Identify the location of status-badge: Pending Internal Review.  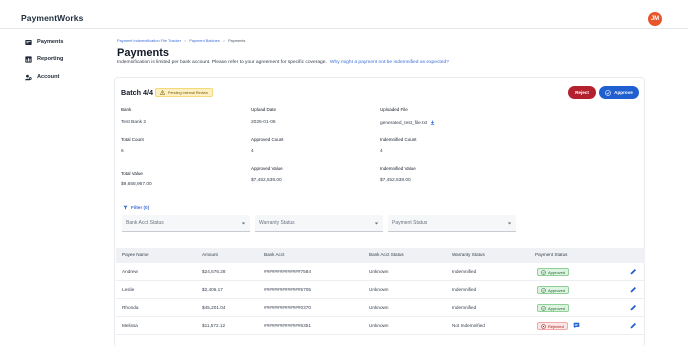
(184, 92).